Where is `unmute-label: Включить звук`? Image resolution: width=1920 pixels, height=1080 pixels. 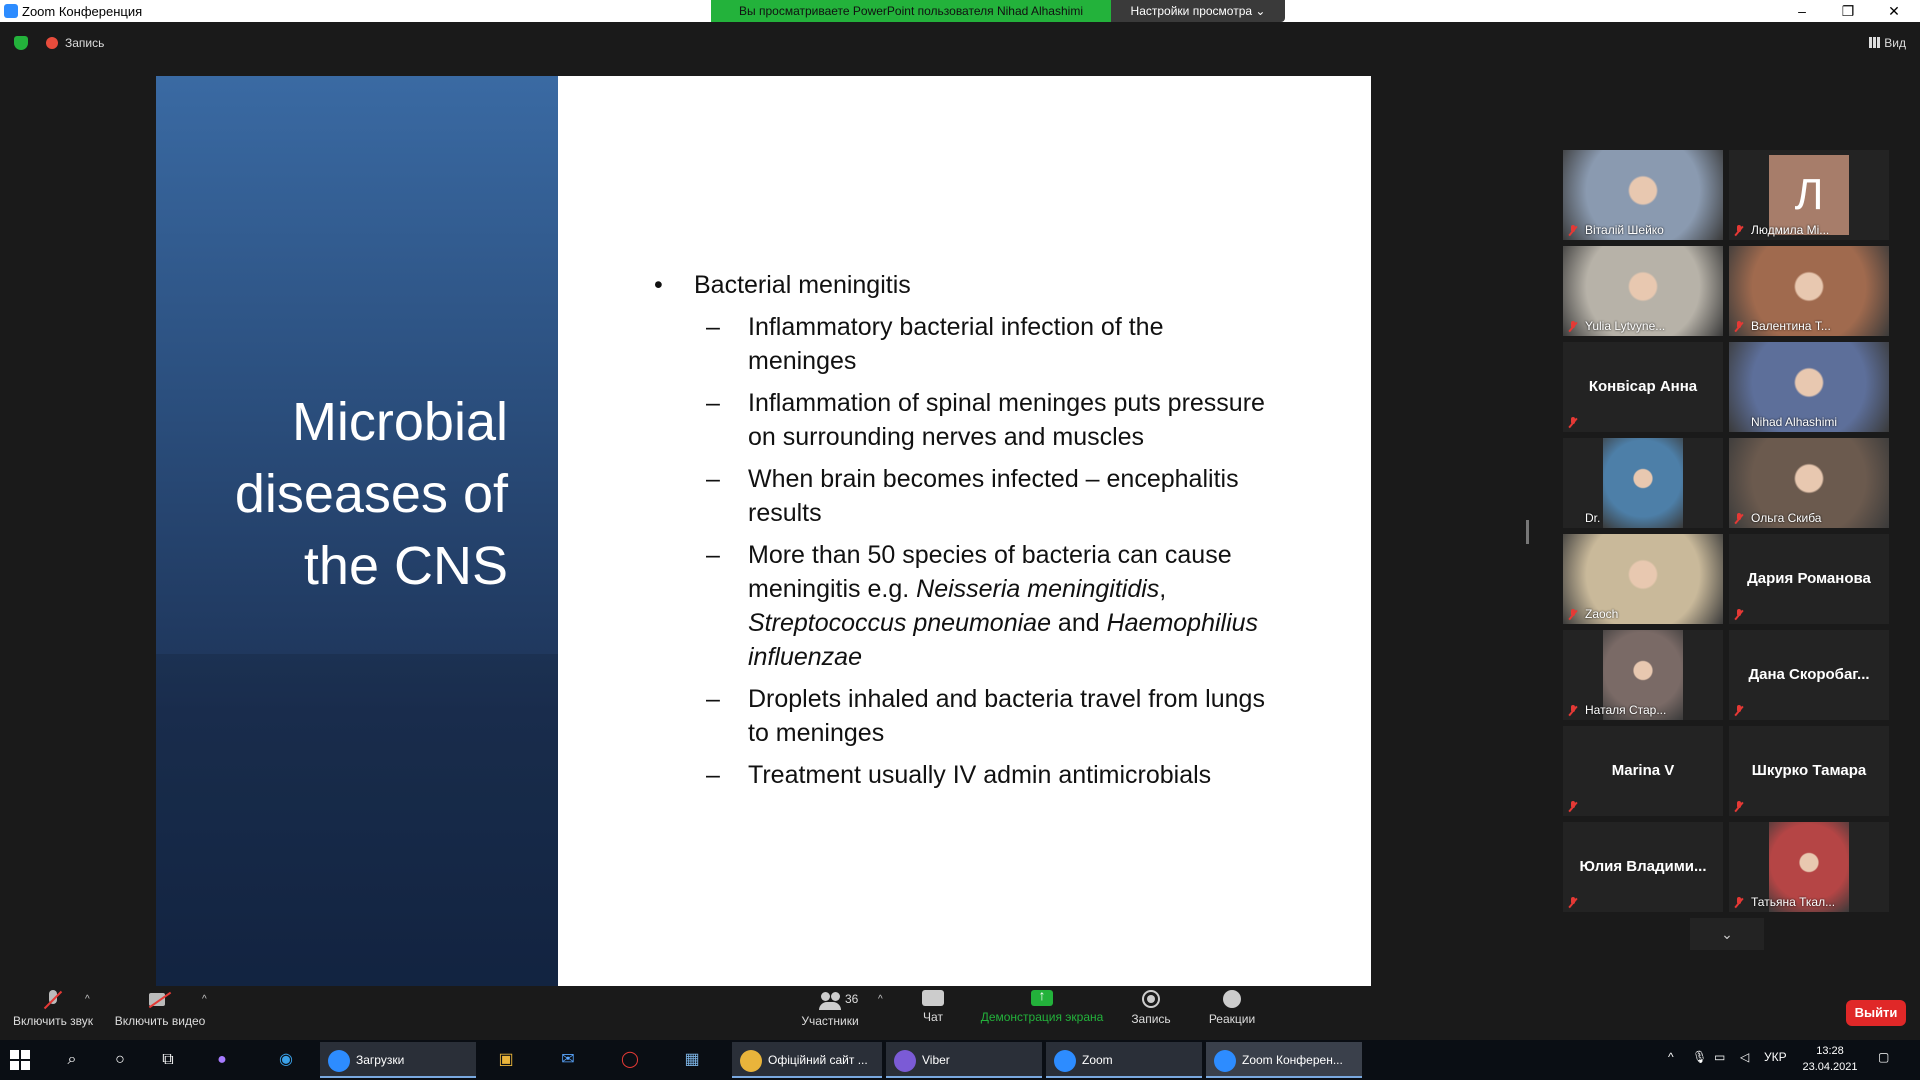
unmute-label: Включить звук is located at coordinates (53, 1021).